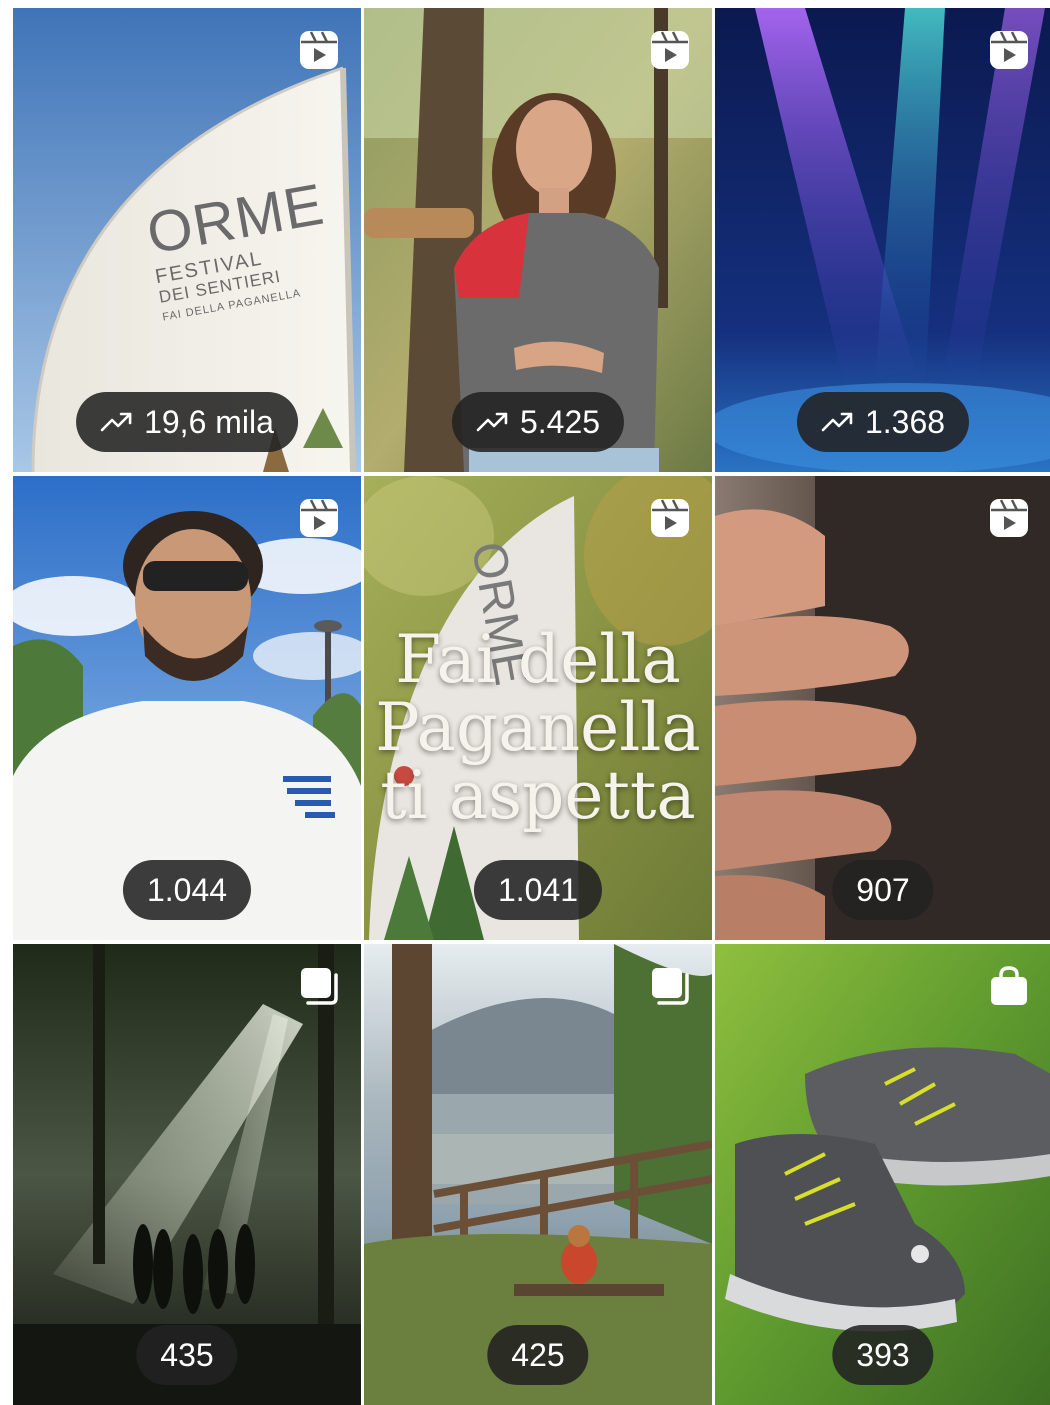 Image resolution: width=1050 pixels, height=1405 pixels. I want to click on grid-tile: 907, so click(882, 708).